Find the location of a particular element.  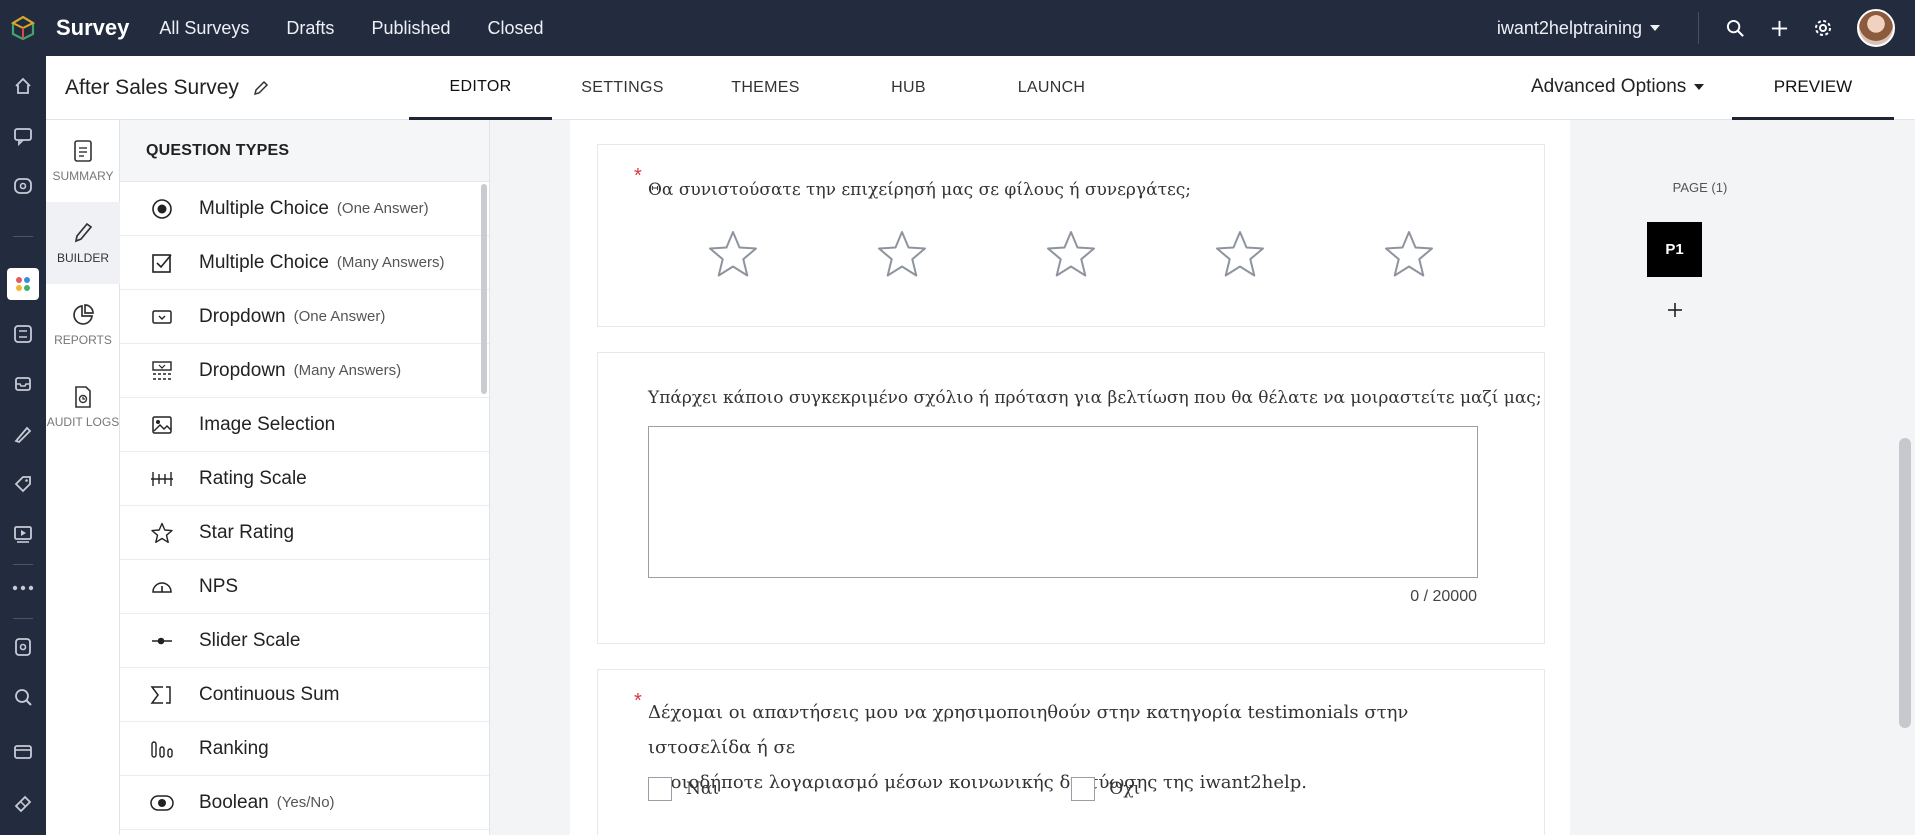

analytics-icon is located at coordinates (23, 697).